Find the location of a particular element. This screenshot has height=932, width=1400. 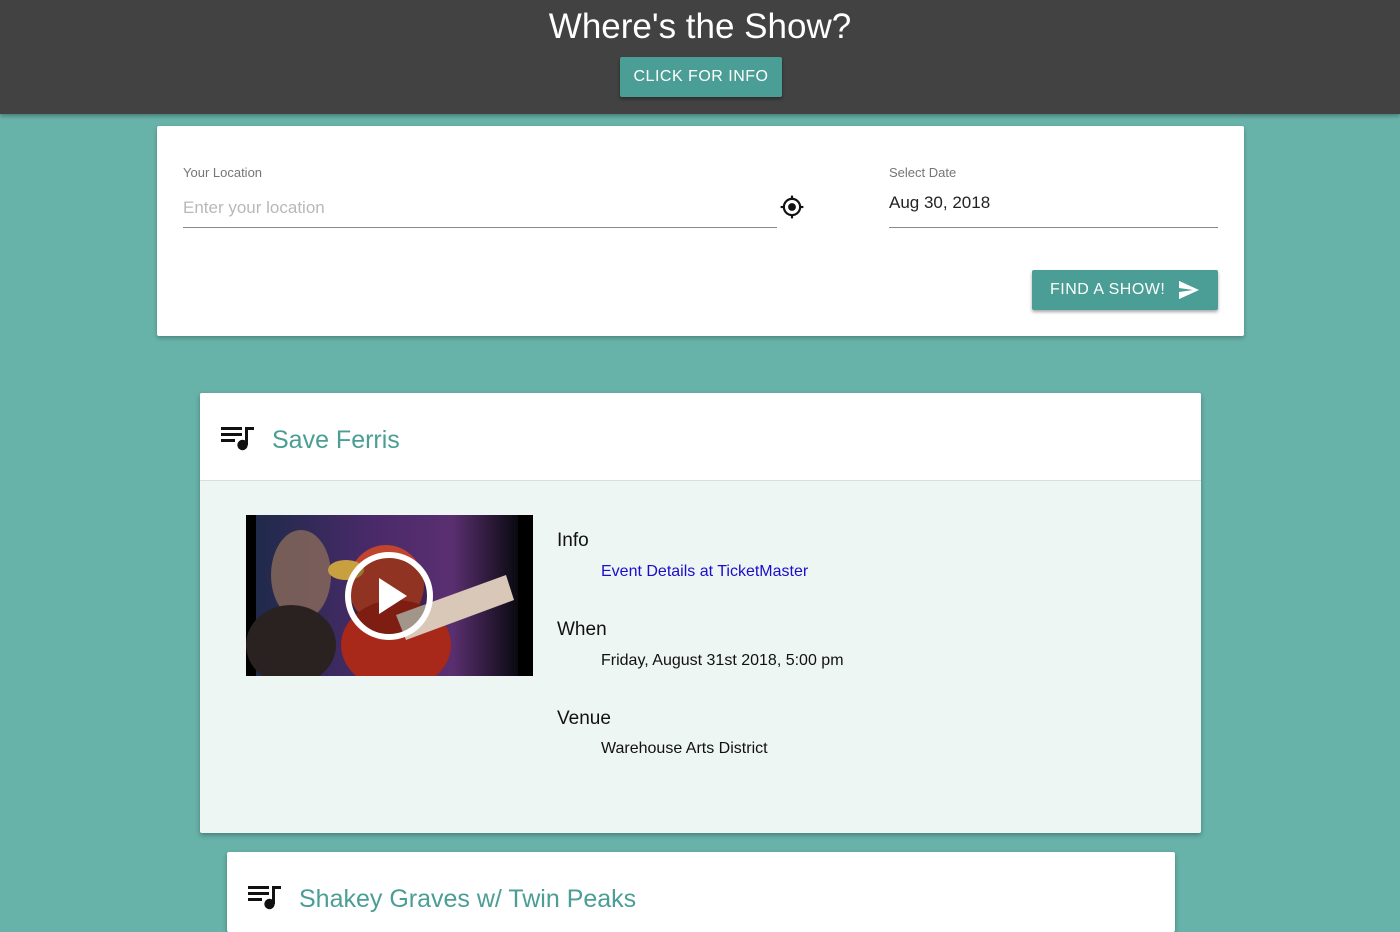

venue-name: Warehouse Arts District is located at coordinates (684, 748).